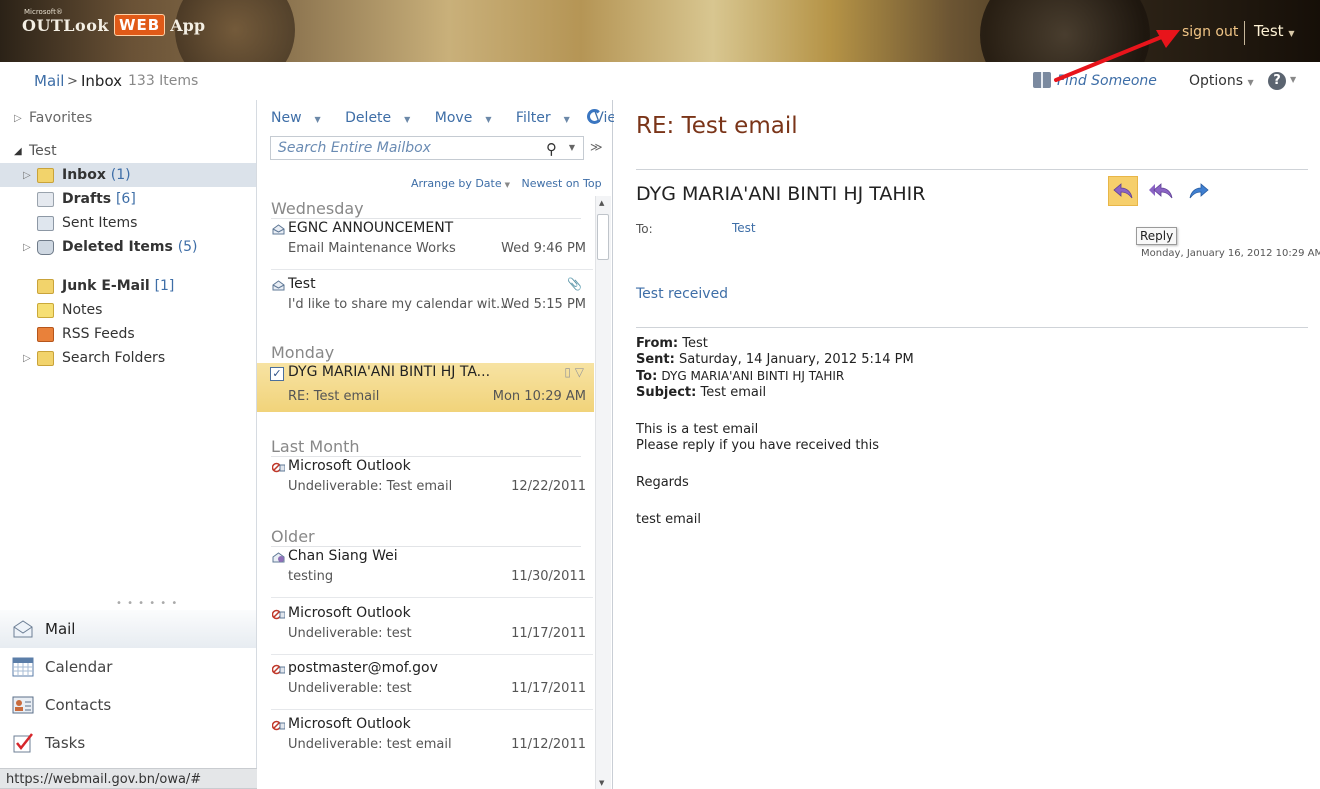 This screenshot has width=1320, height=789. I want to click on folder-drafts: Drafts [6], so click(128, 199).